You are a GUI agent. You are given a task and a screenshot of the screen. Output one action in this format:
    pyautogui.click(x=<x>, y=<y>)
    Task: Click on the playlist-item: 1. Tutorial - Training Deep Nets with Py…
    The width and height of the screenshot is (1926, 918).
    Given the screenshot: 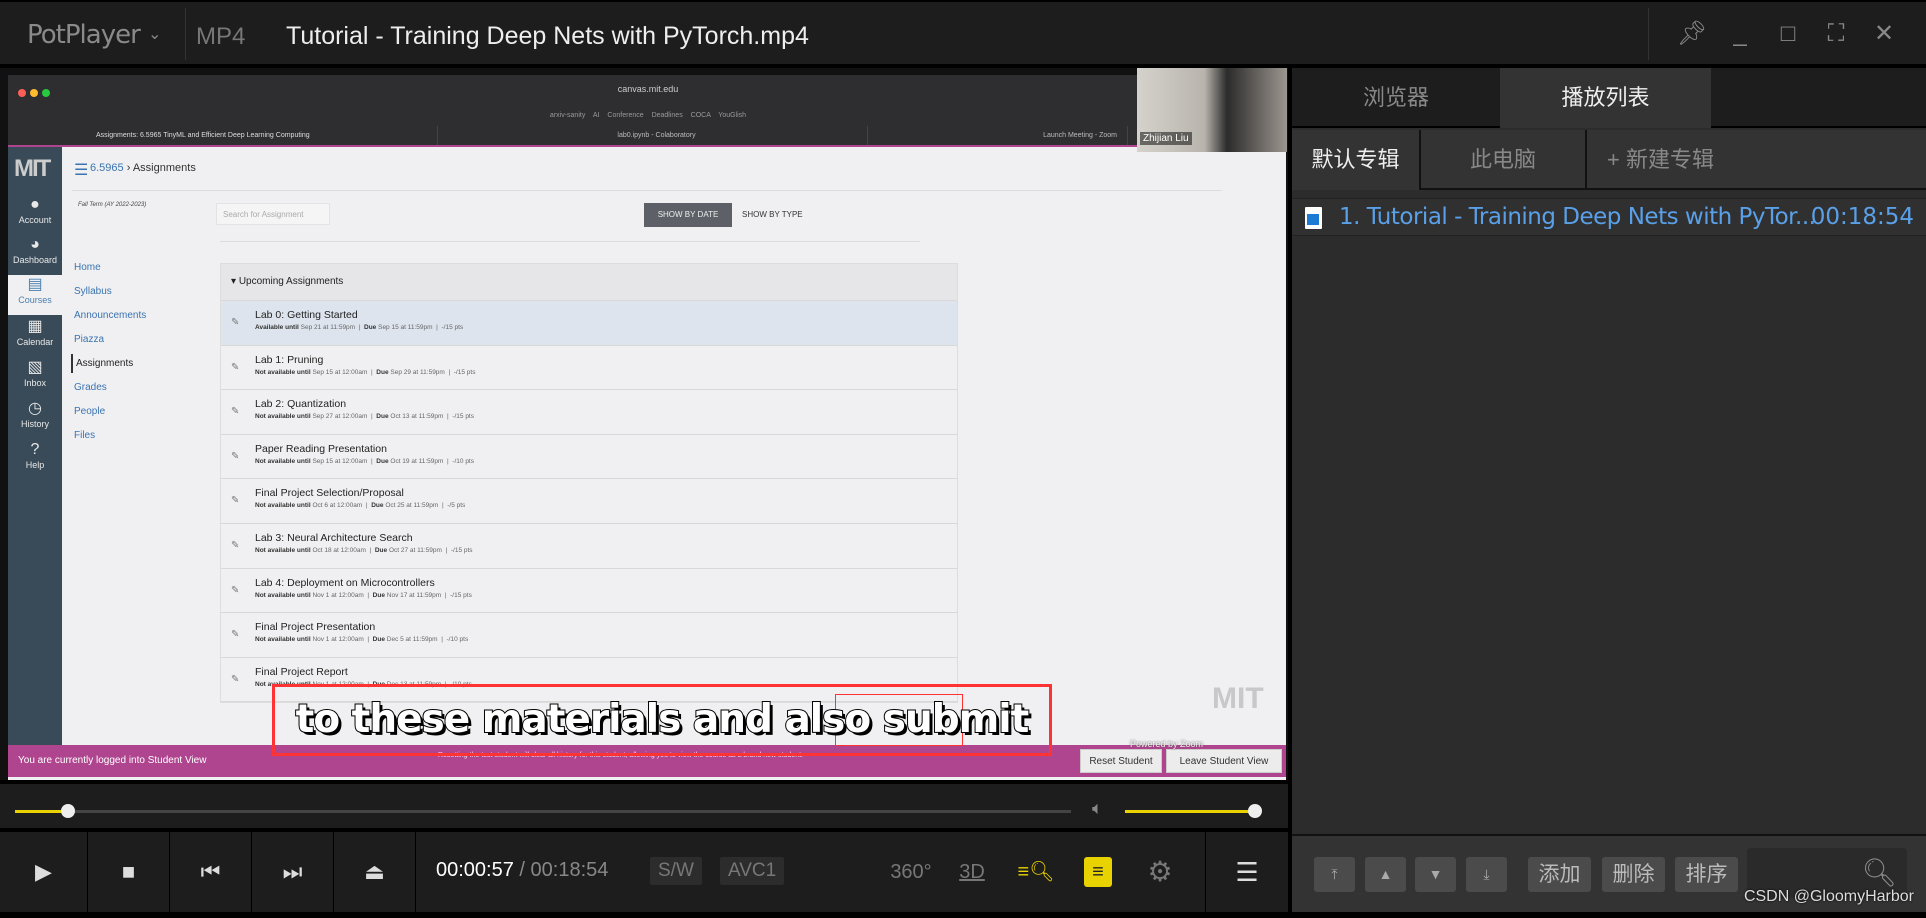 What is the action you would take?
    pyautogui.click(x=1609, y=217)
    